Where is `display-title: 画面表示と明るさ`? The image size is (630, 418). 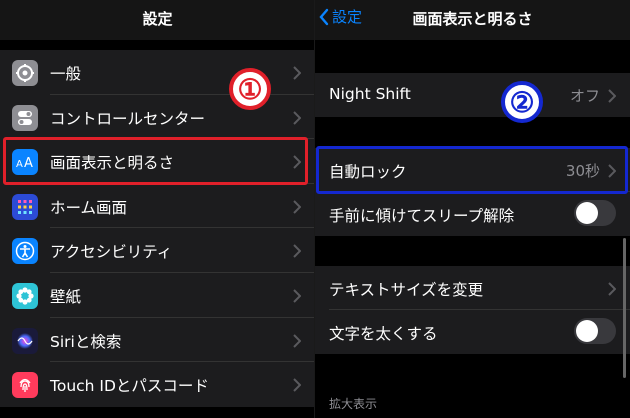 display-title: 画面表示と明るさ is located at coordinates (472, 19).